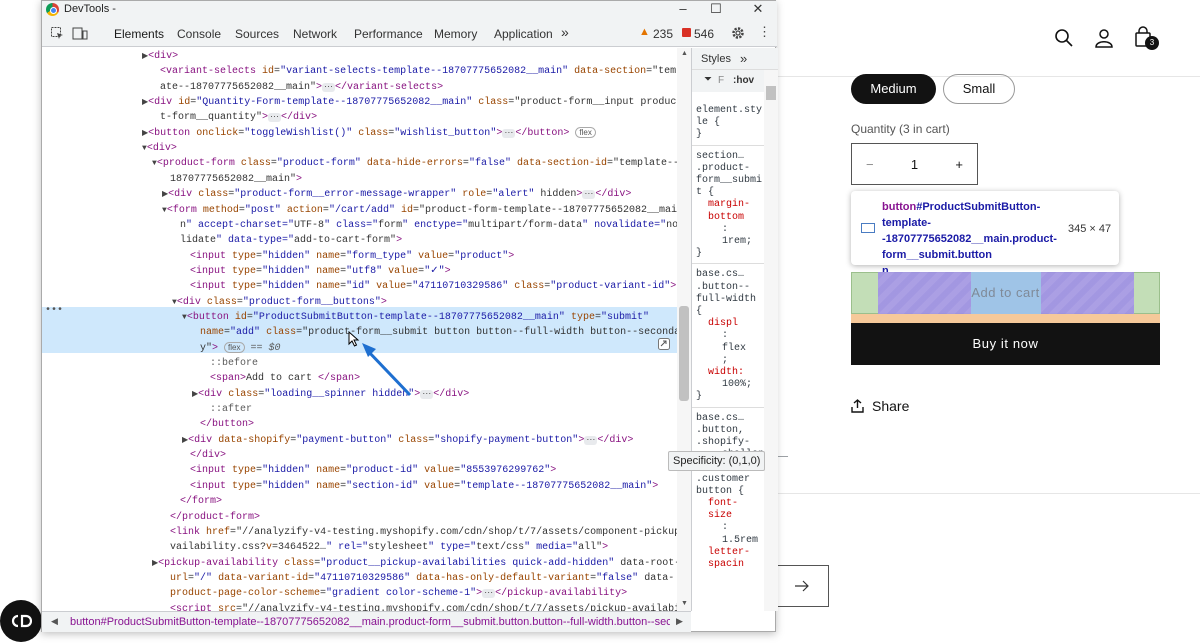 This screenshot has width=1200, height=644. I want to click on filter-input: F, so click(721, 80).